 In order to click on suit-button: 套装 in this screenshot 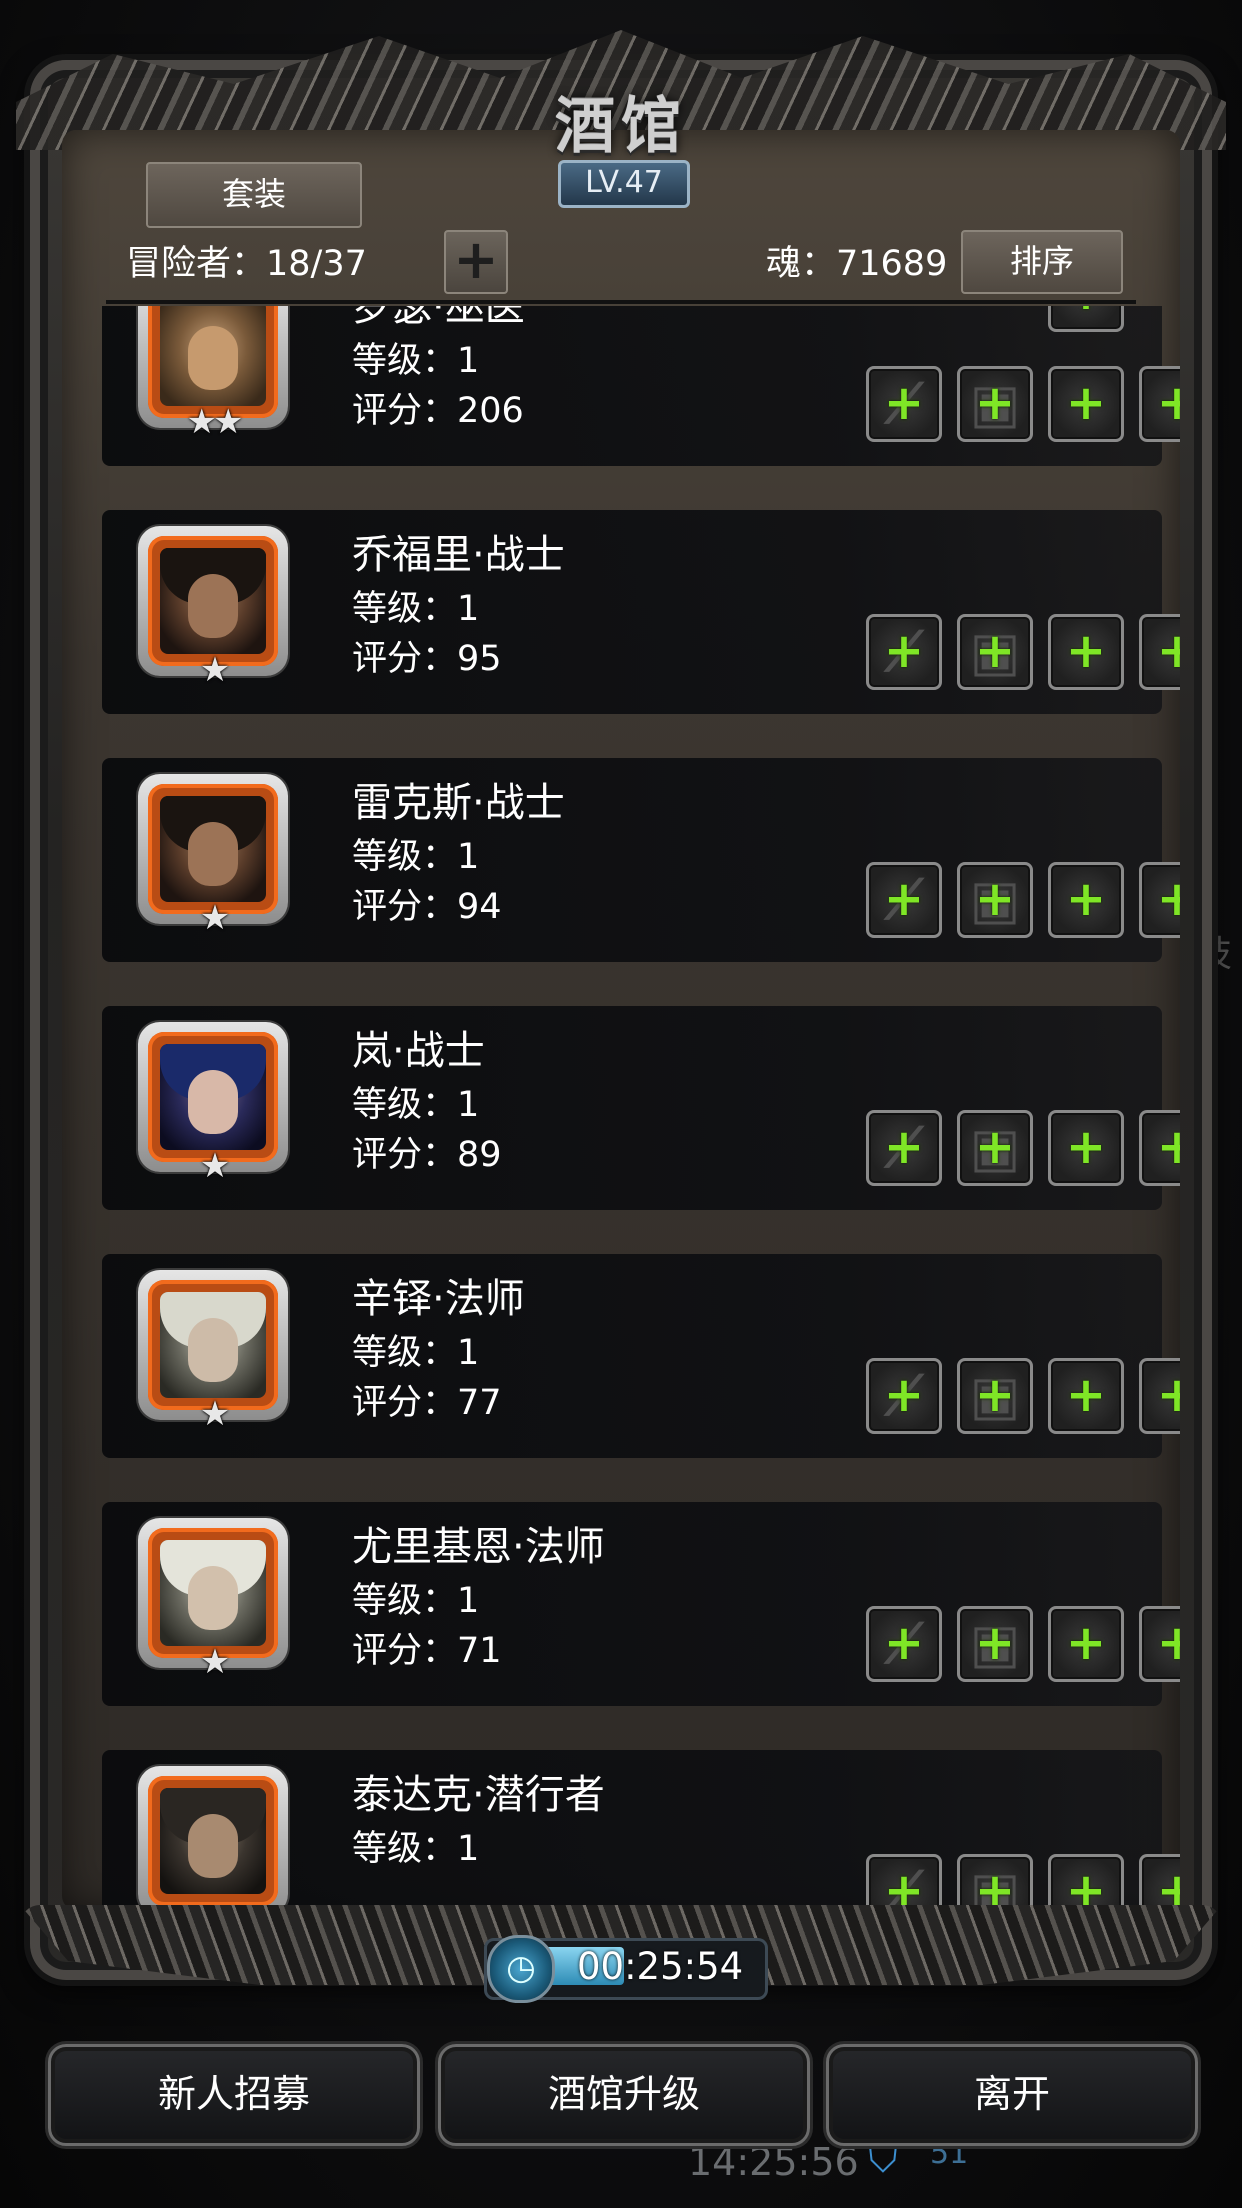, I will do `click(254, 195)`.